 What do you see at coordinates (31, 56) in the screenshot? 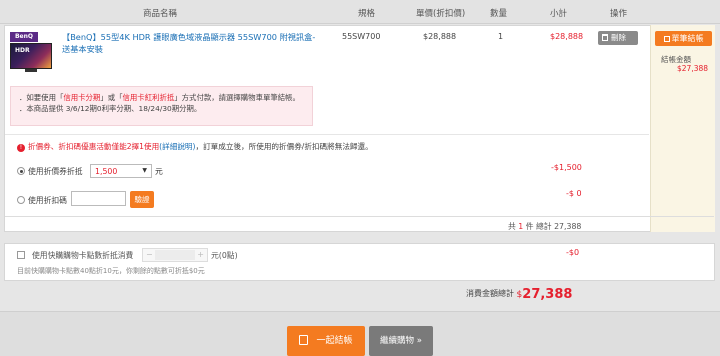
I see `tv-screen: HDR` at bounding box center [31, 56].